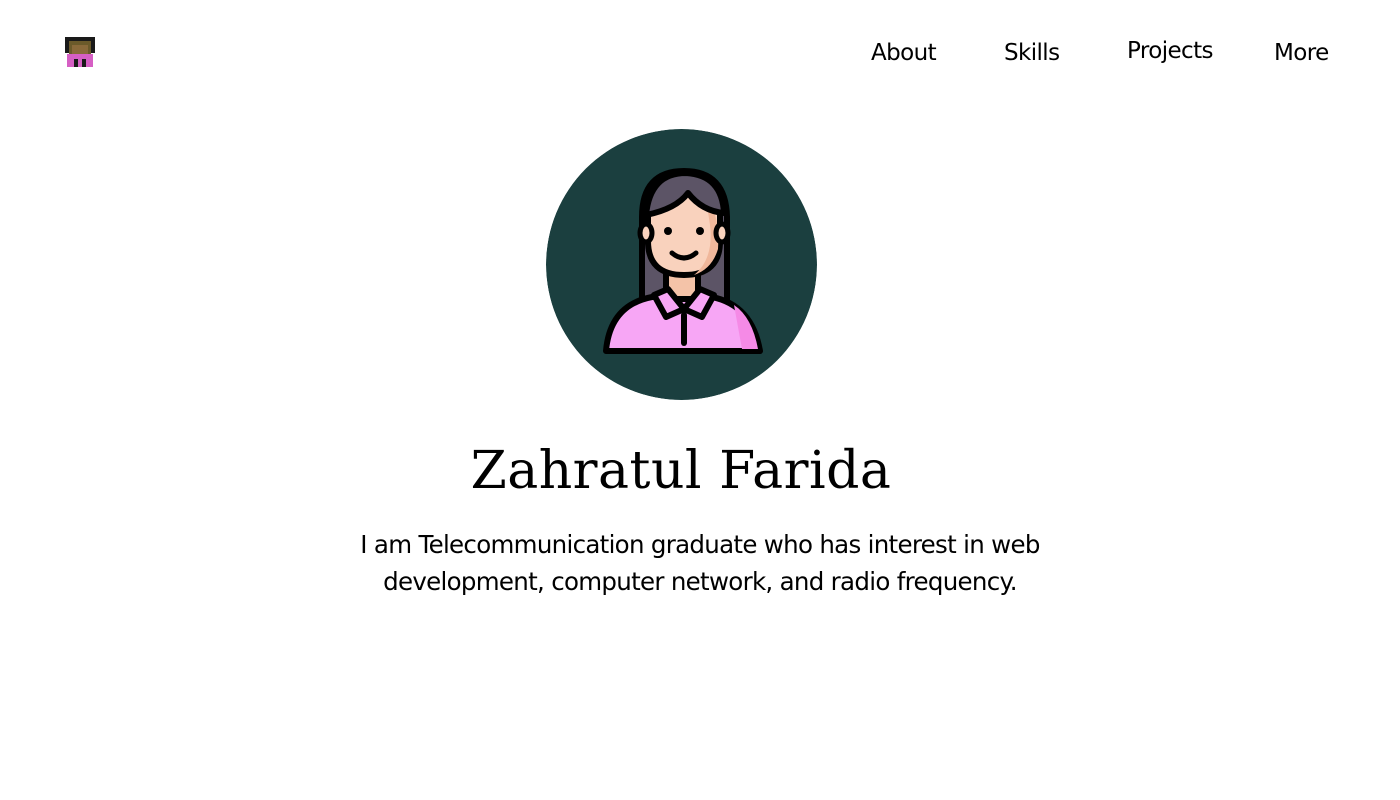  Describe the element at coordinates (904, 53) in the screenshot. I see `nav-about-link: About` at that location.